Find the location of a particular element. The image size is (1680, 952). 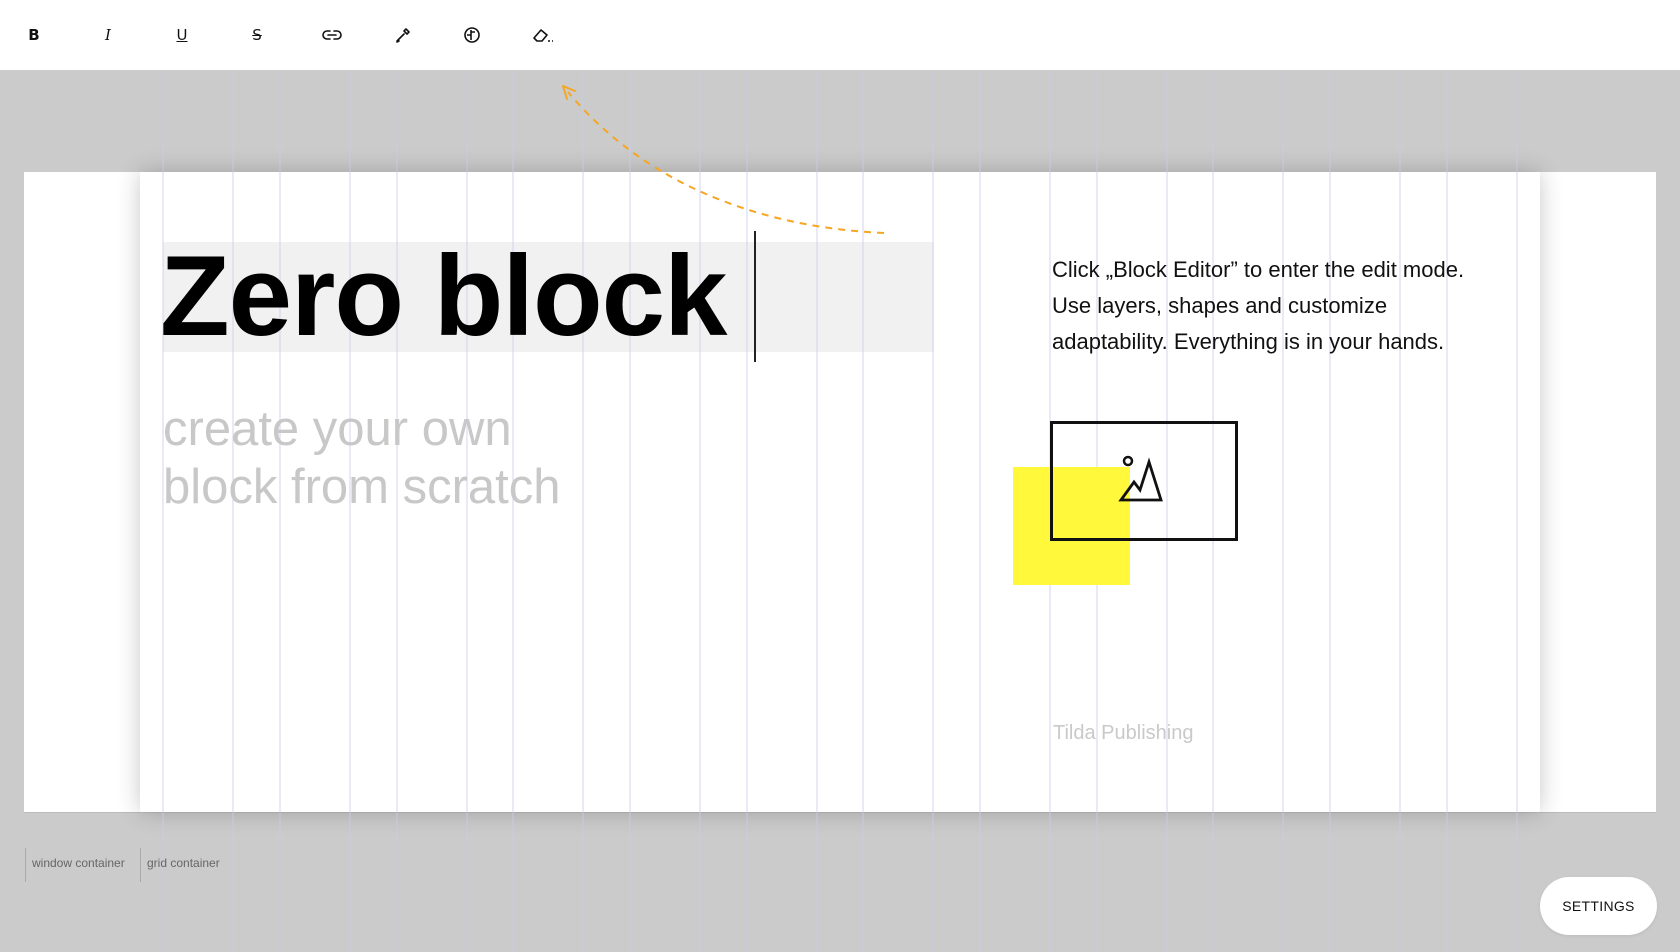

color-button is located at coordinates (403, 35).